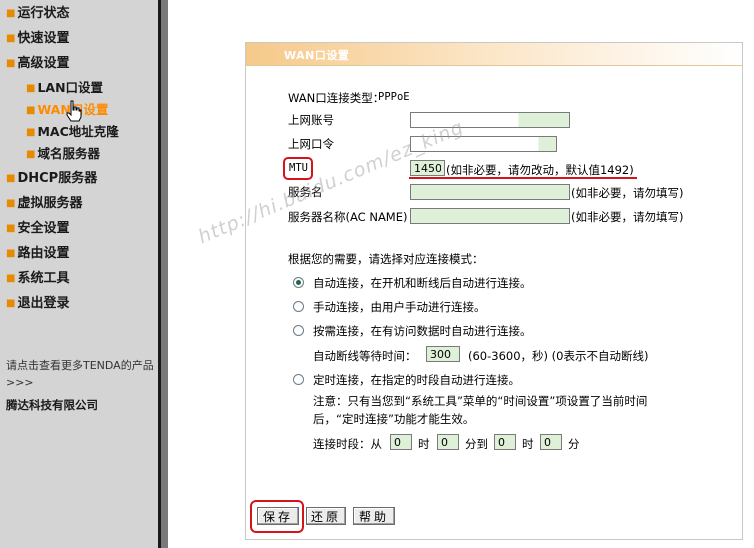 Image resolution: width=754 pixels, height=548 pixels. I want to click on sidebar-item-virtual-server: ■ 虚拟服务器, so click(44, 201).